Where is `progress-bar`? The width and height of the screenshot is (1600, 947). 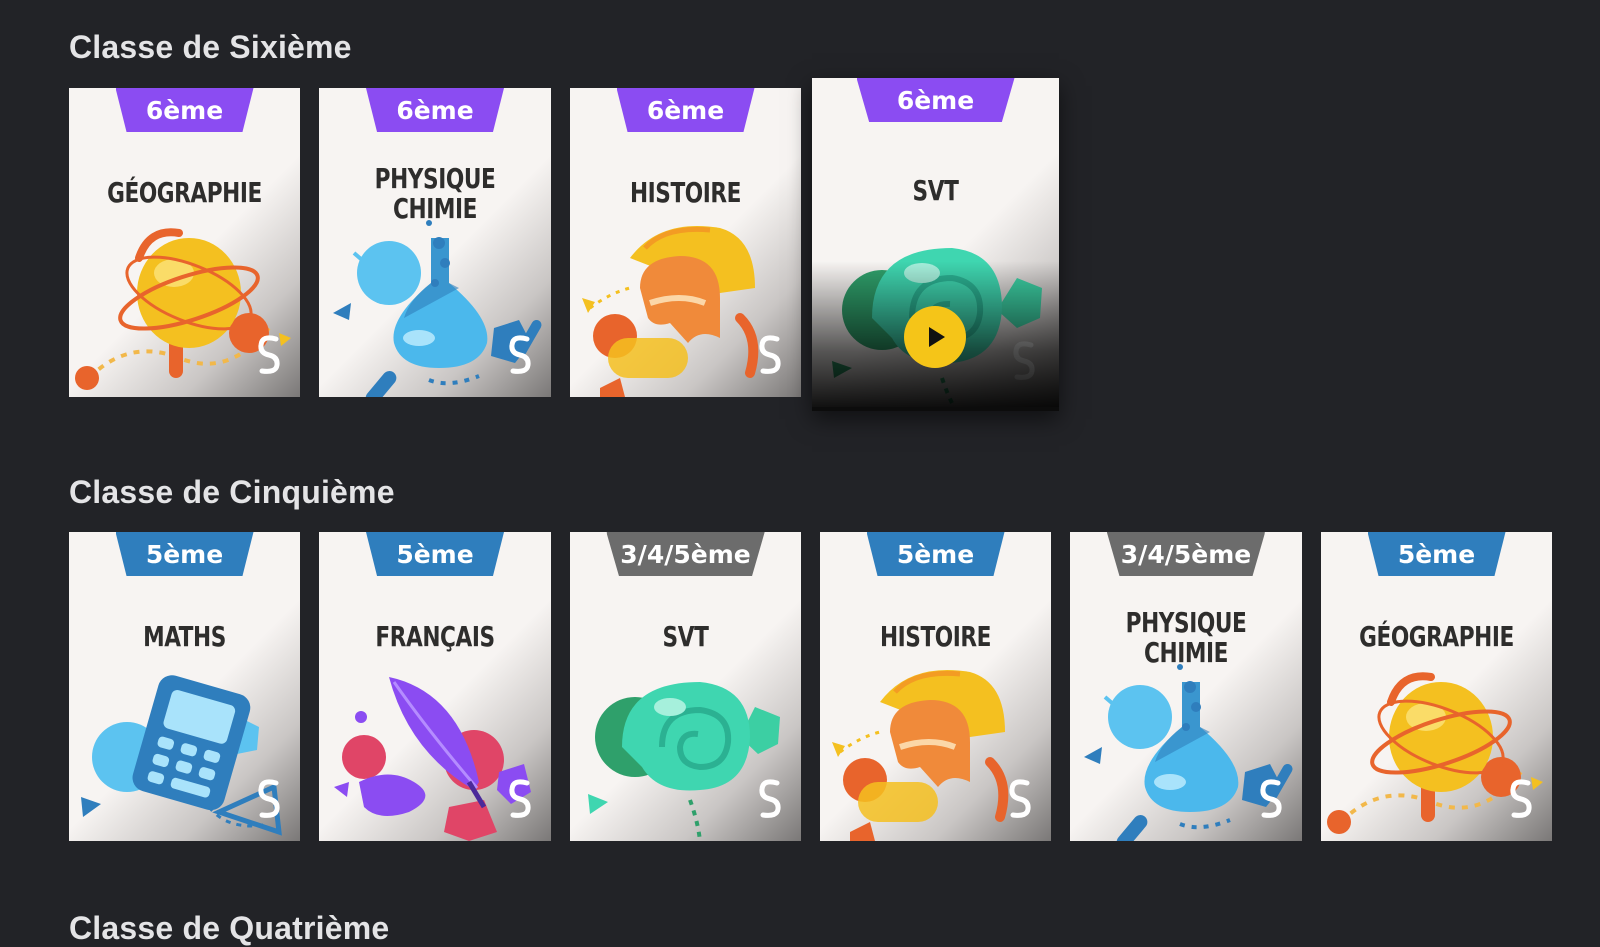 progress-bar is located at coordinates (935, 409).